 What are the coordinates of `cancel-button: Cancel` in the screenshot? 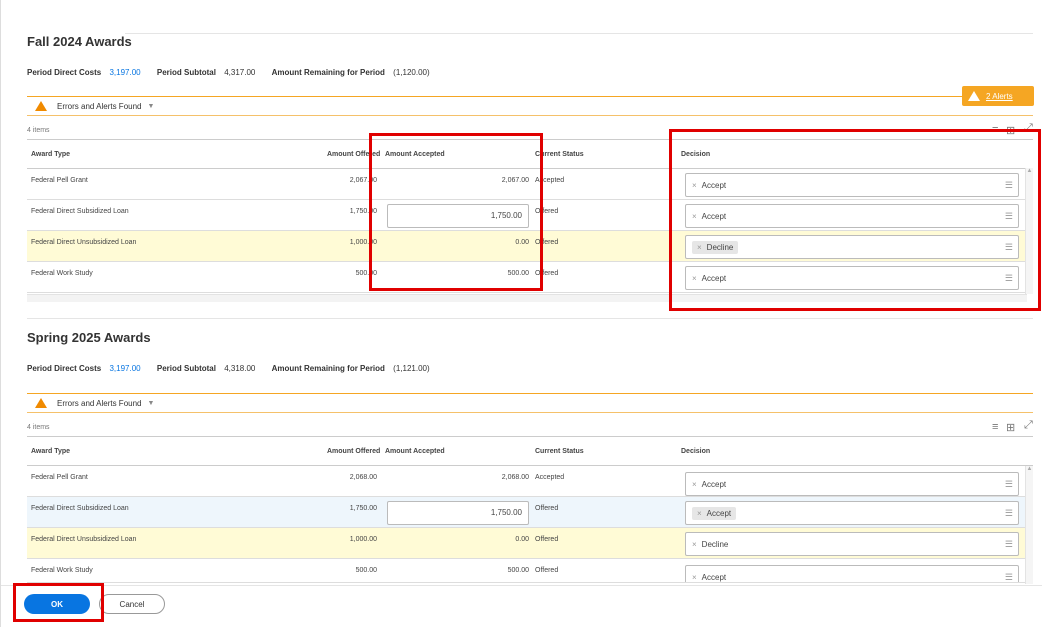 It's located at (132, 604).